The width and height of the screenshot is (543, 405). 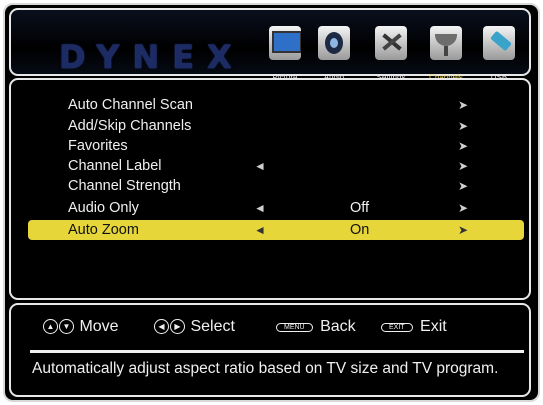 I want to click on menu-item-value: On, so click(x=360, y=230).